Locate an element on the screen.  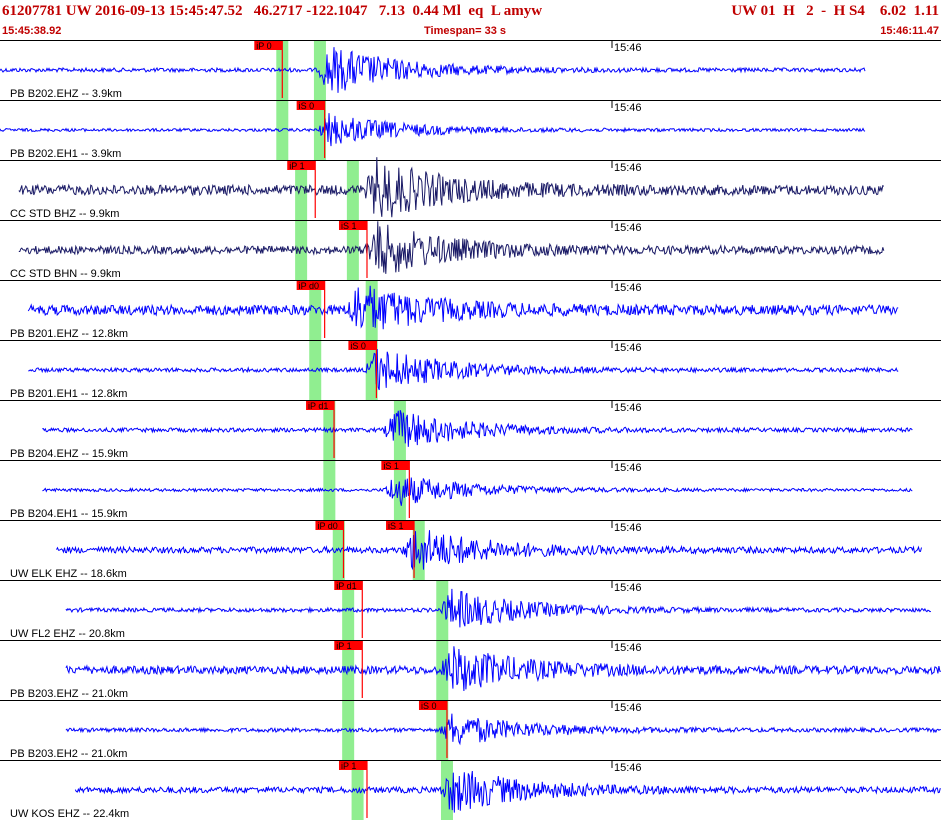
trace-panel: 15:46 iS 0 PB B203.EH2 -- 21.0km is located at coordinates (470, 730).